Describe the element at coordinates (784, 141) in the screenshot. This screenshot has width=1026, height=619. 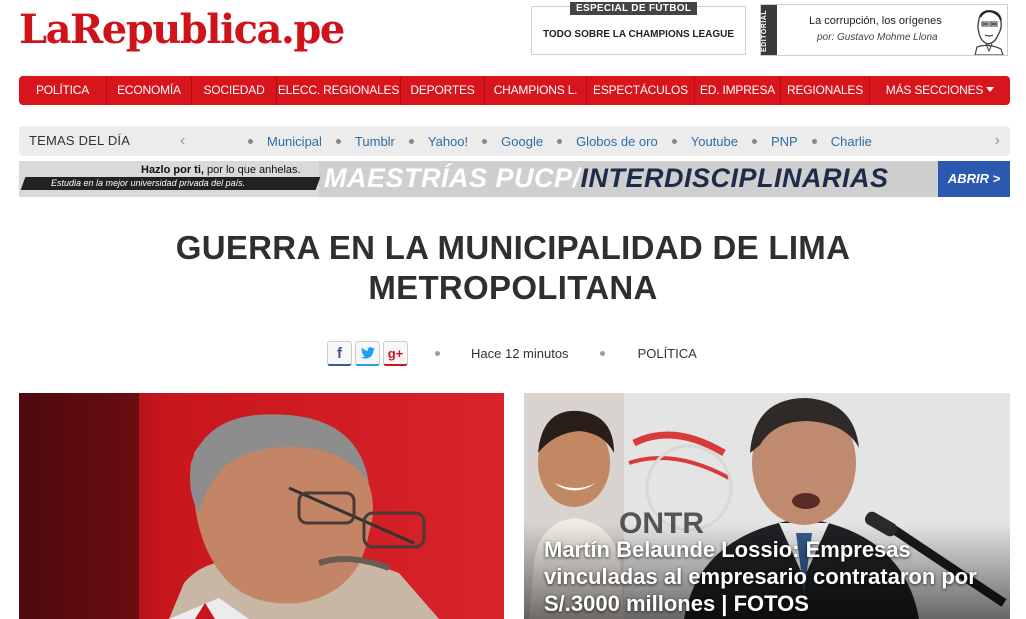
I see `topic-link: PNP` at that location.